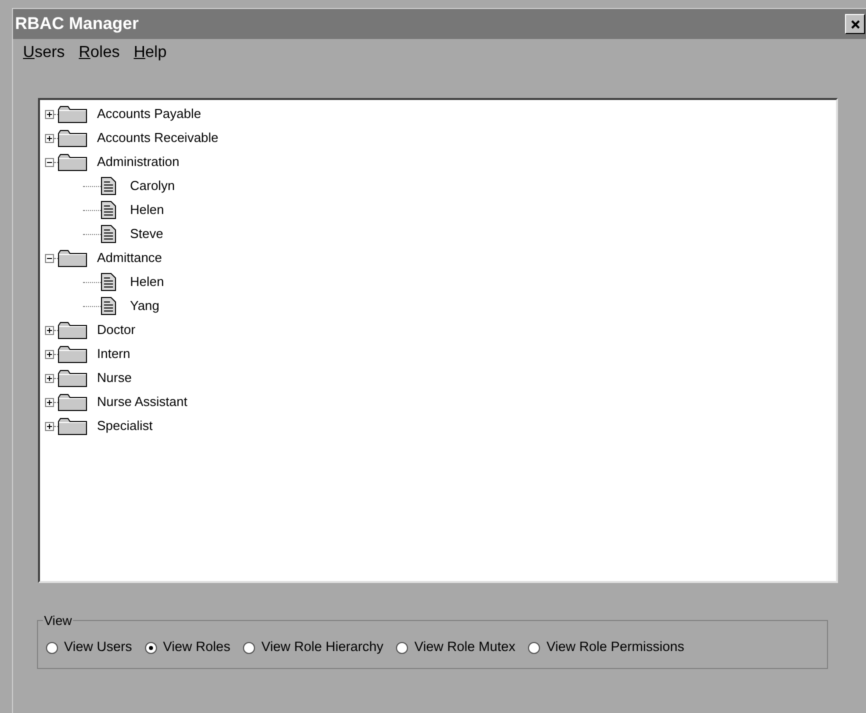 Image resolution: width=866 pixels, height=713 pixels. What do you see at coordinates (138, 162) in the screenshot?
I see `tree-item: Administration` at bounding box center [138, 162].